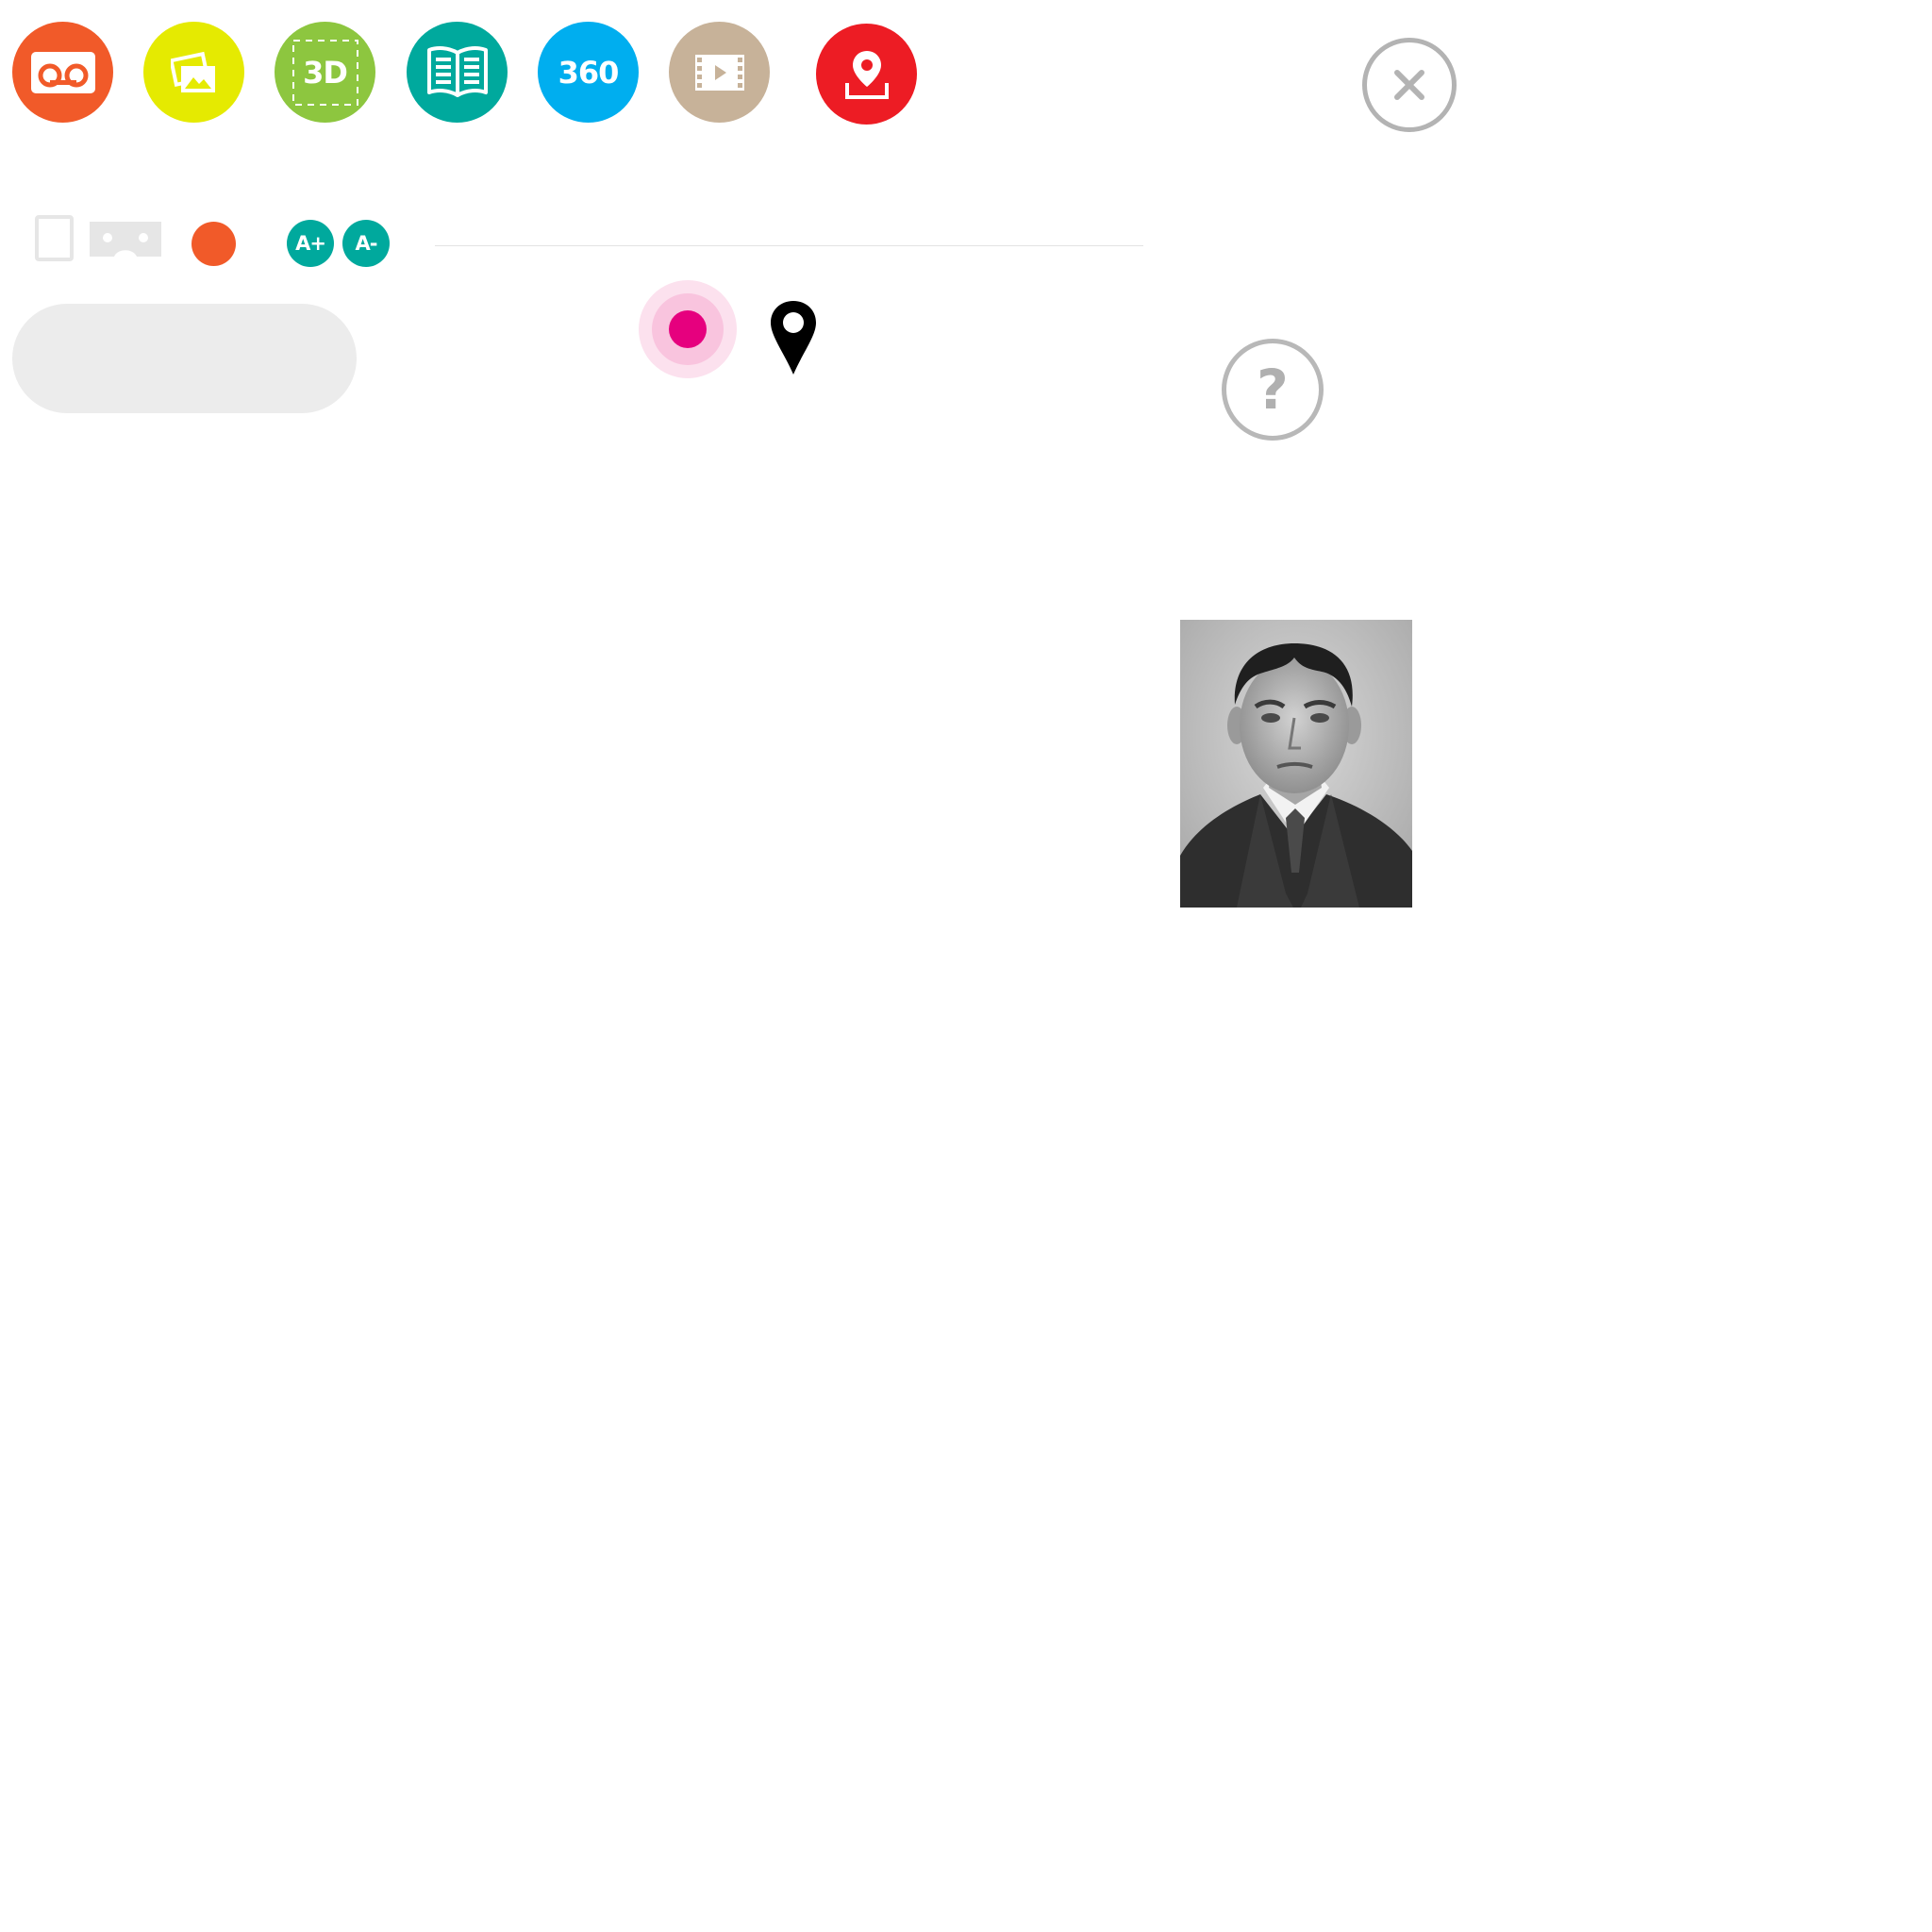 This screenshot has height=1932, width=1932. I want to click on book-button, so click(458, 73).